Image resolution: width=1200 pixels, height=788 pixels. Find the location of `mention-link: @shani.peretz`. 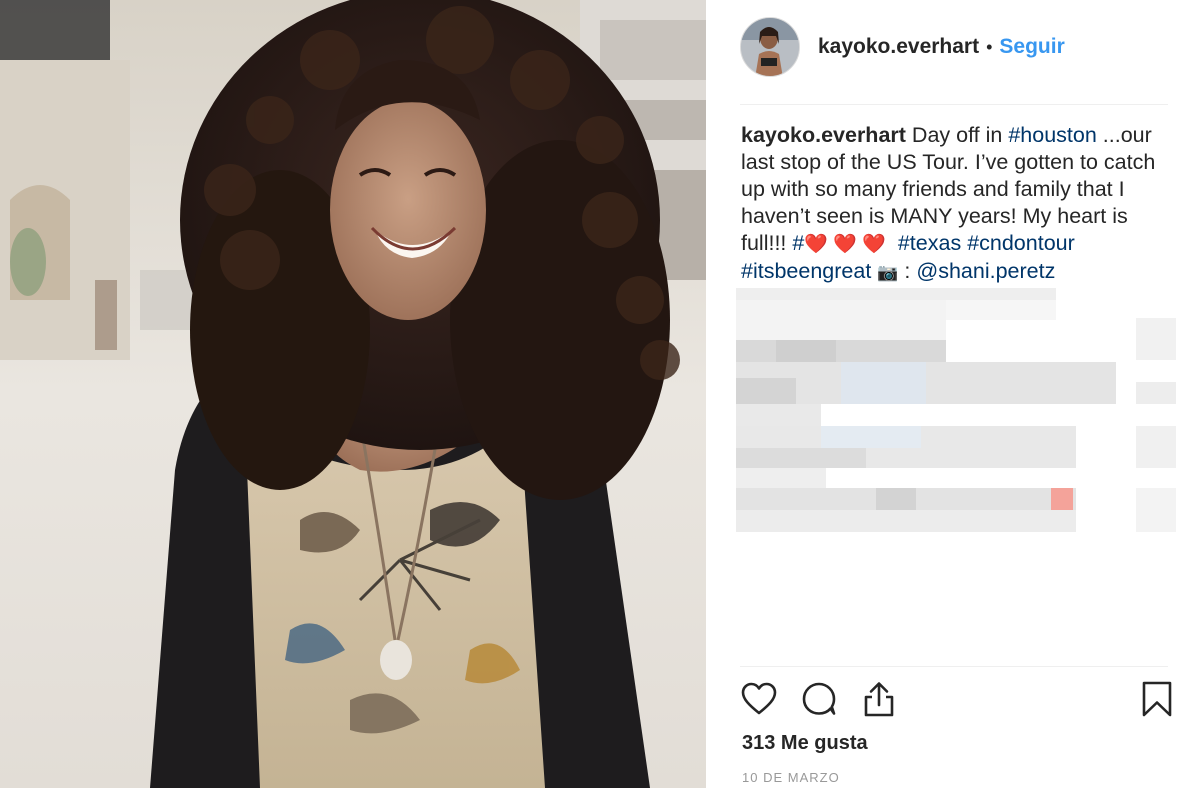

mention-link: @shani.peretz is located at coordinates (985, 271).